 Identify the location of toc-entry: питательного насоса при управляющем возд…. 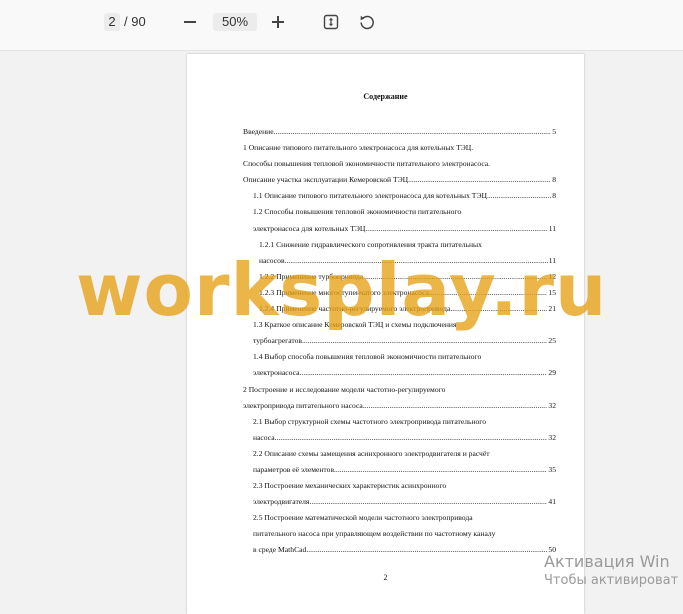
(399, 534).